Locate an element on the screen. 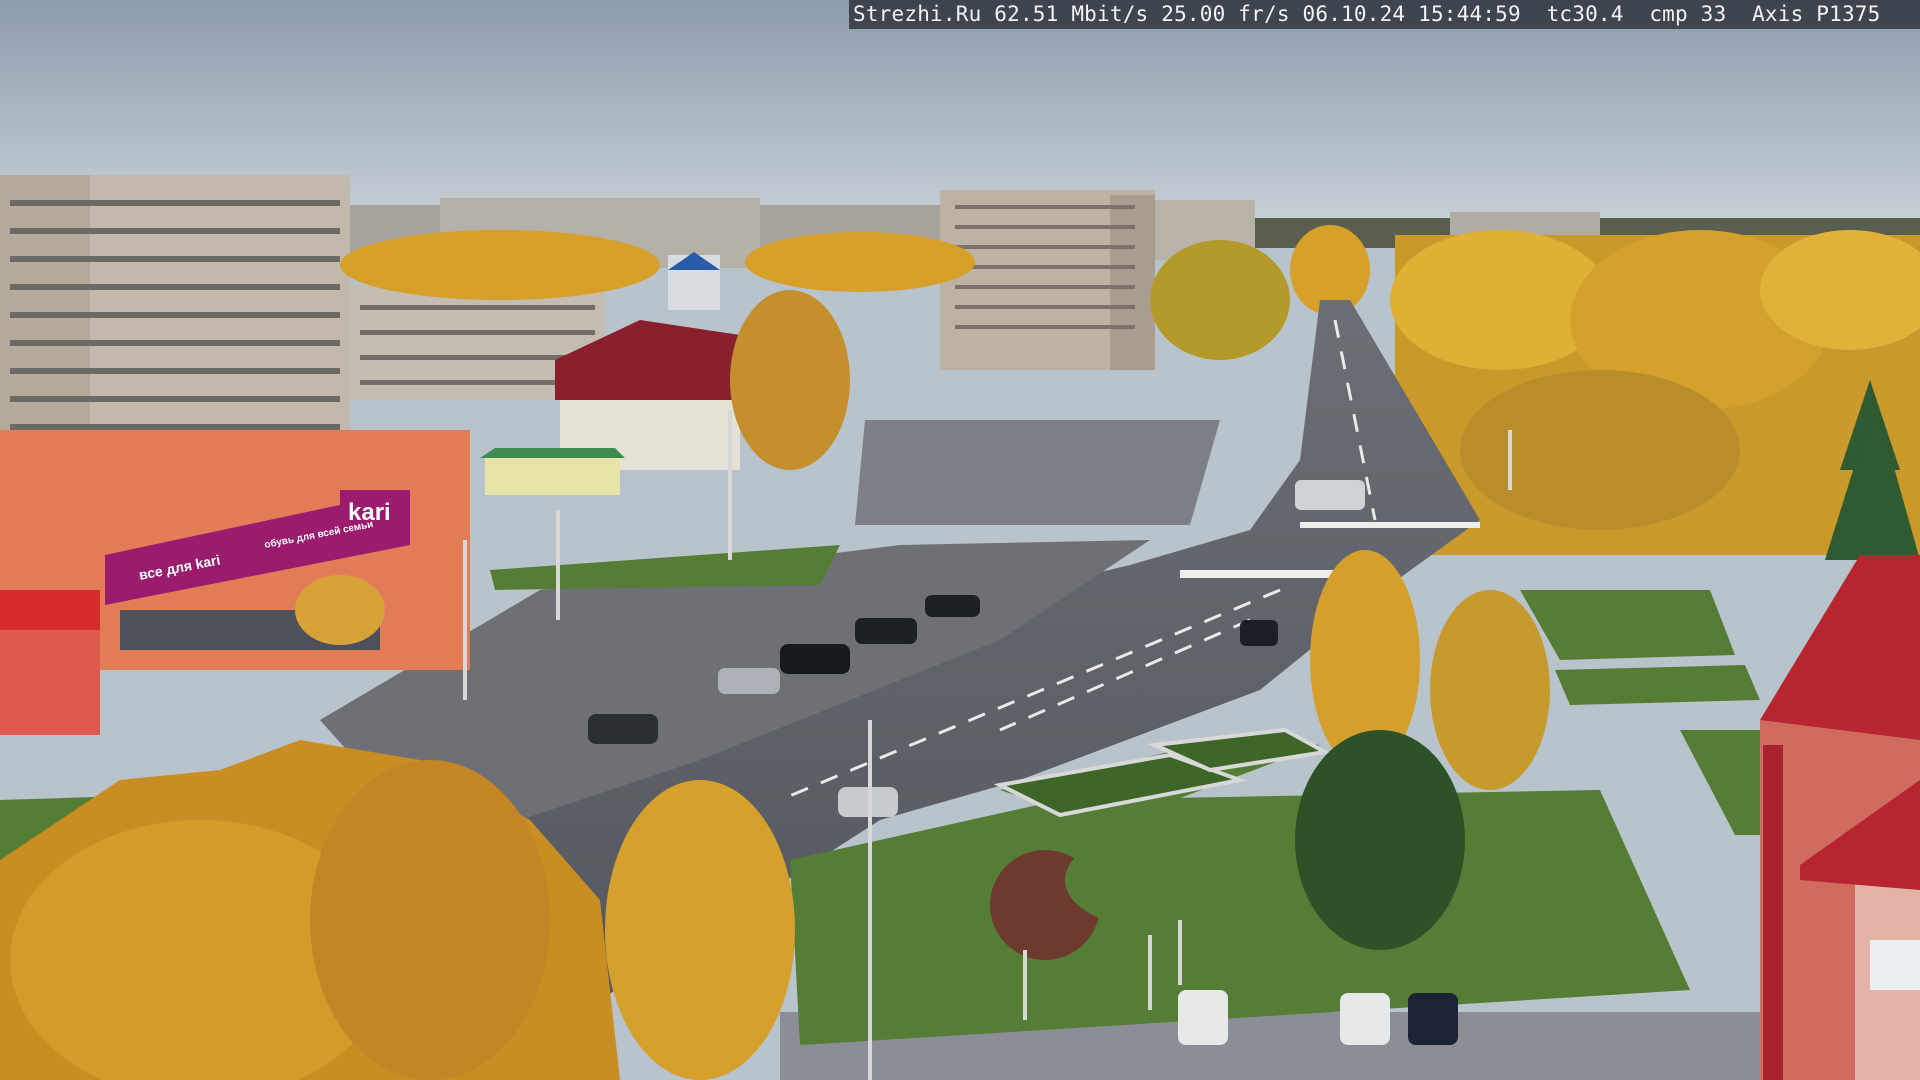 This screenshot has width=1920, height=1080. timestamp-label: 06.10.24 15:44:59 is located at coordinates (1411, 14).